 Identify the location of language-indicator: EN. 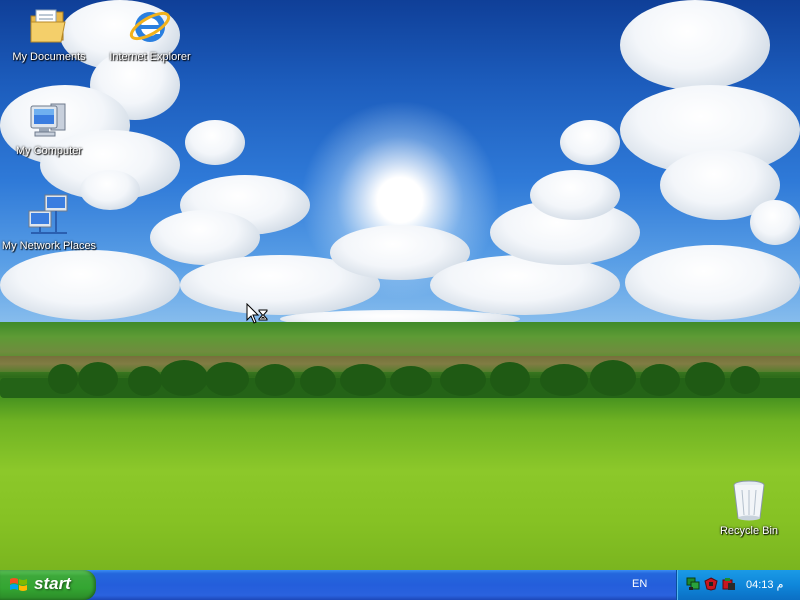
(639, 584).